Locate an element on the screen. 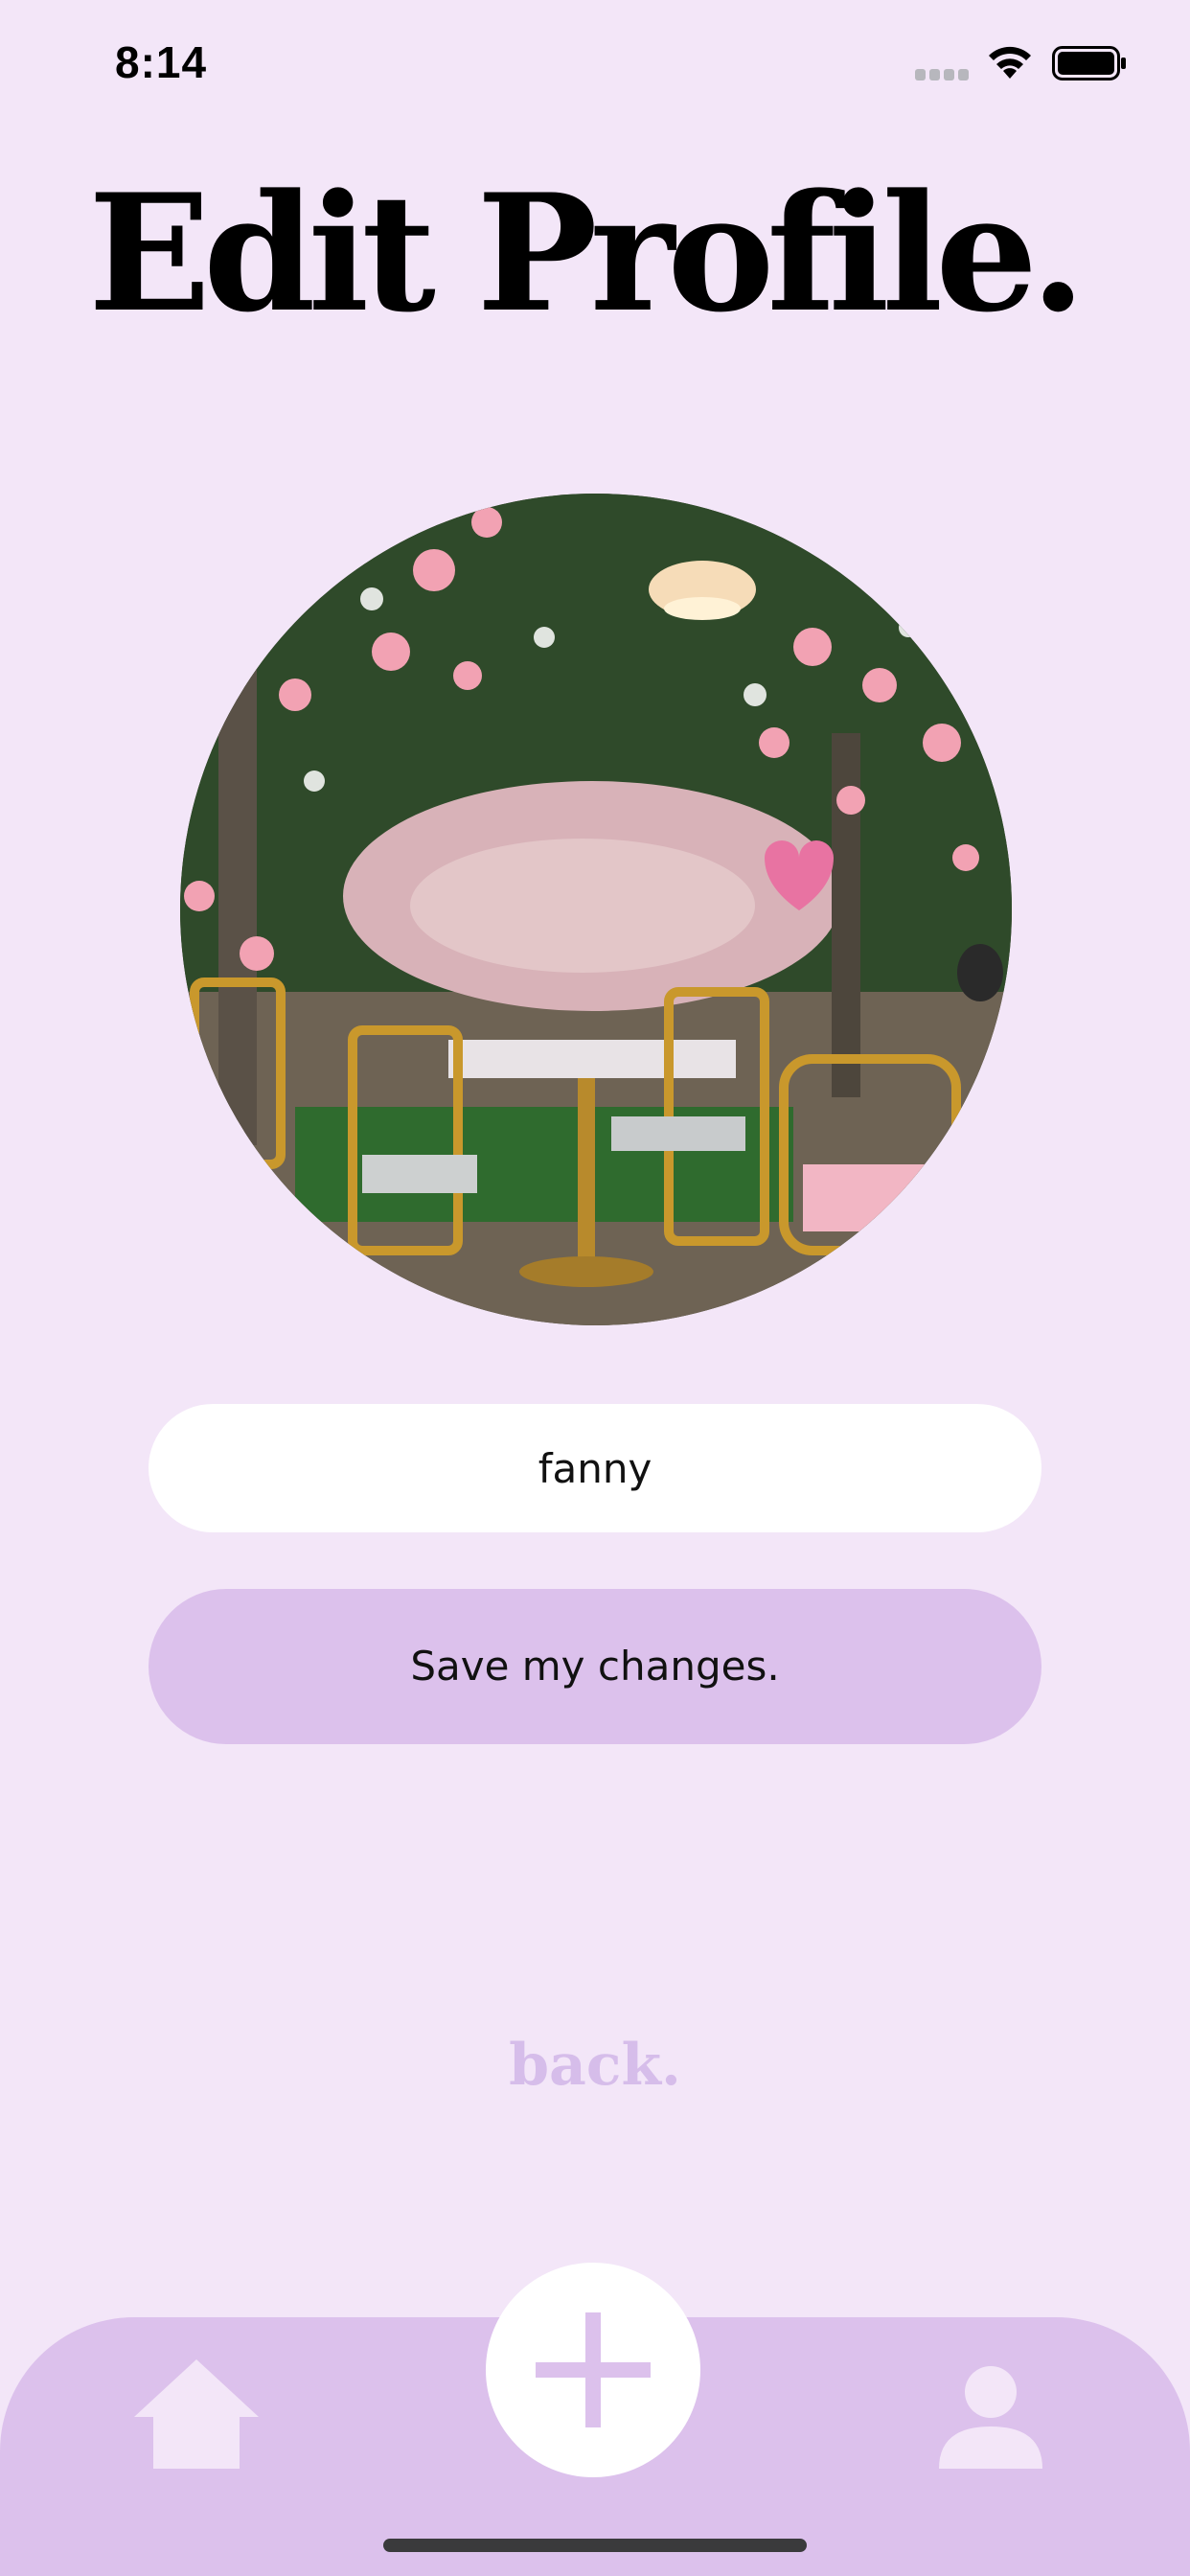 The image size is (1190, 2576). plus-icon is located at coordinates (593, 2369).